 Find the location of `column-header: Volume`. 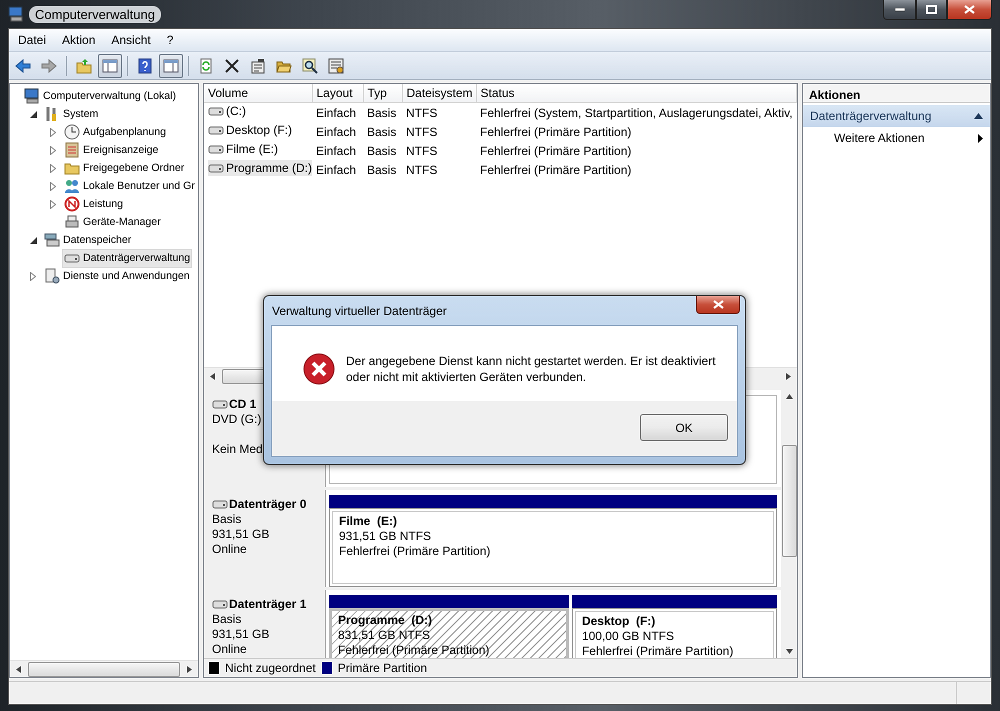

column-header: Volume is located at coordinates (258, 93).